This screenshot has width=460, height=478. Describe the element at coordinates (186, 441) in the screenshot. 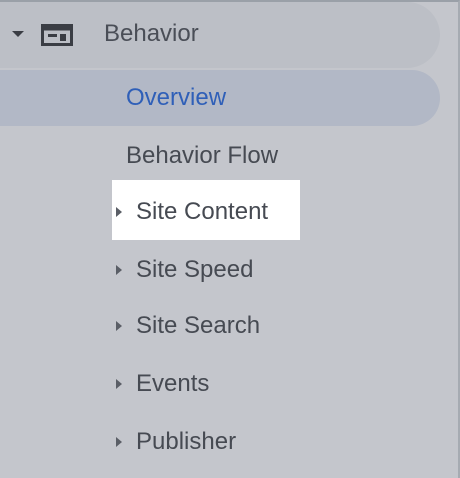

I see `nav-item-label: Publisher` at that location.